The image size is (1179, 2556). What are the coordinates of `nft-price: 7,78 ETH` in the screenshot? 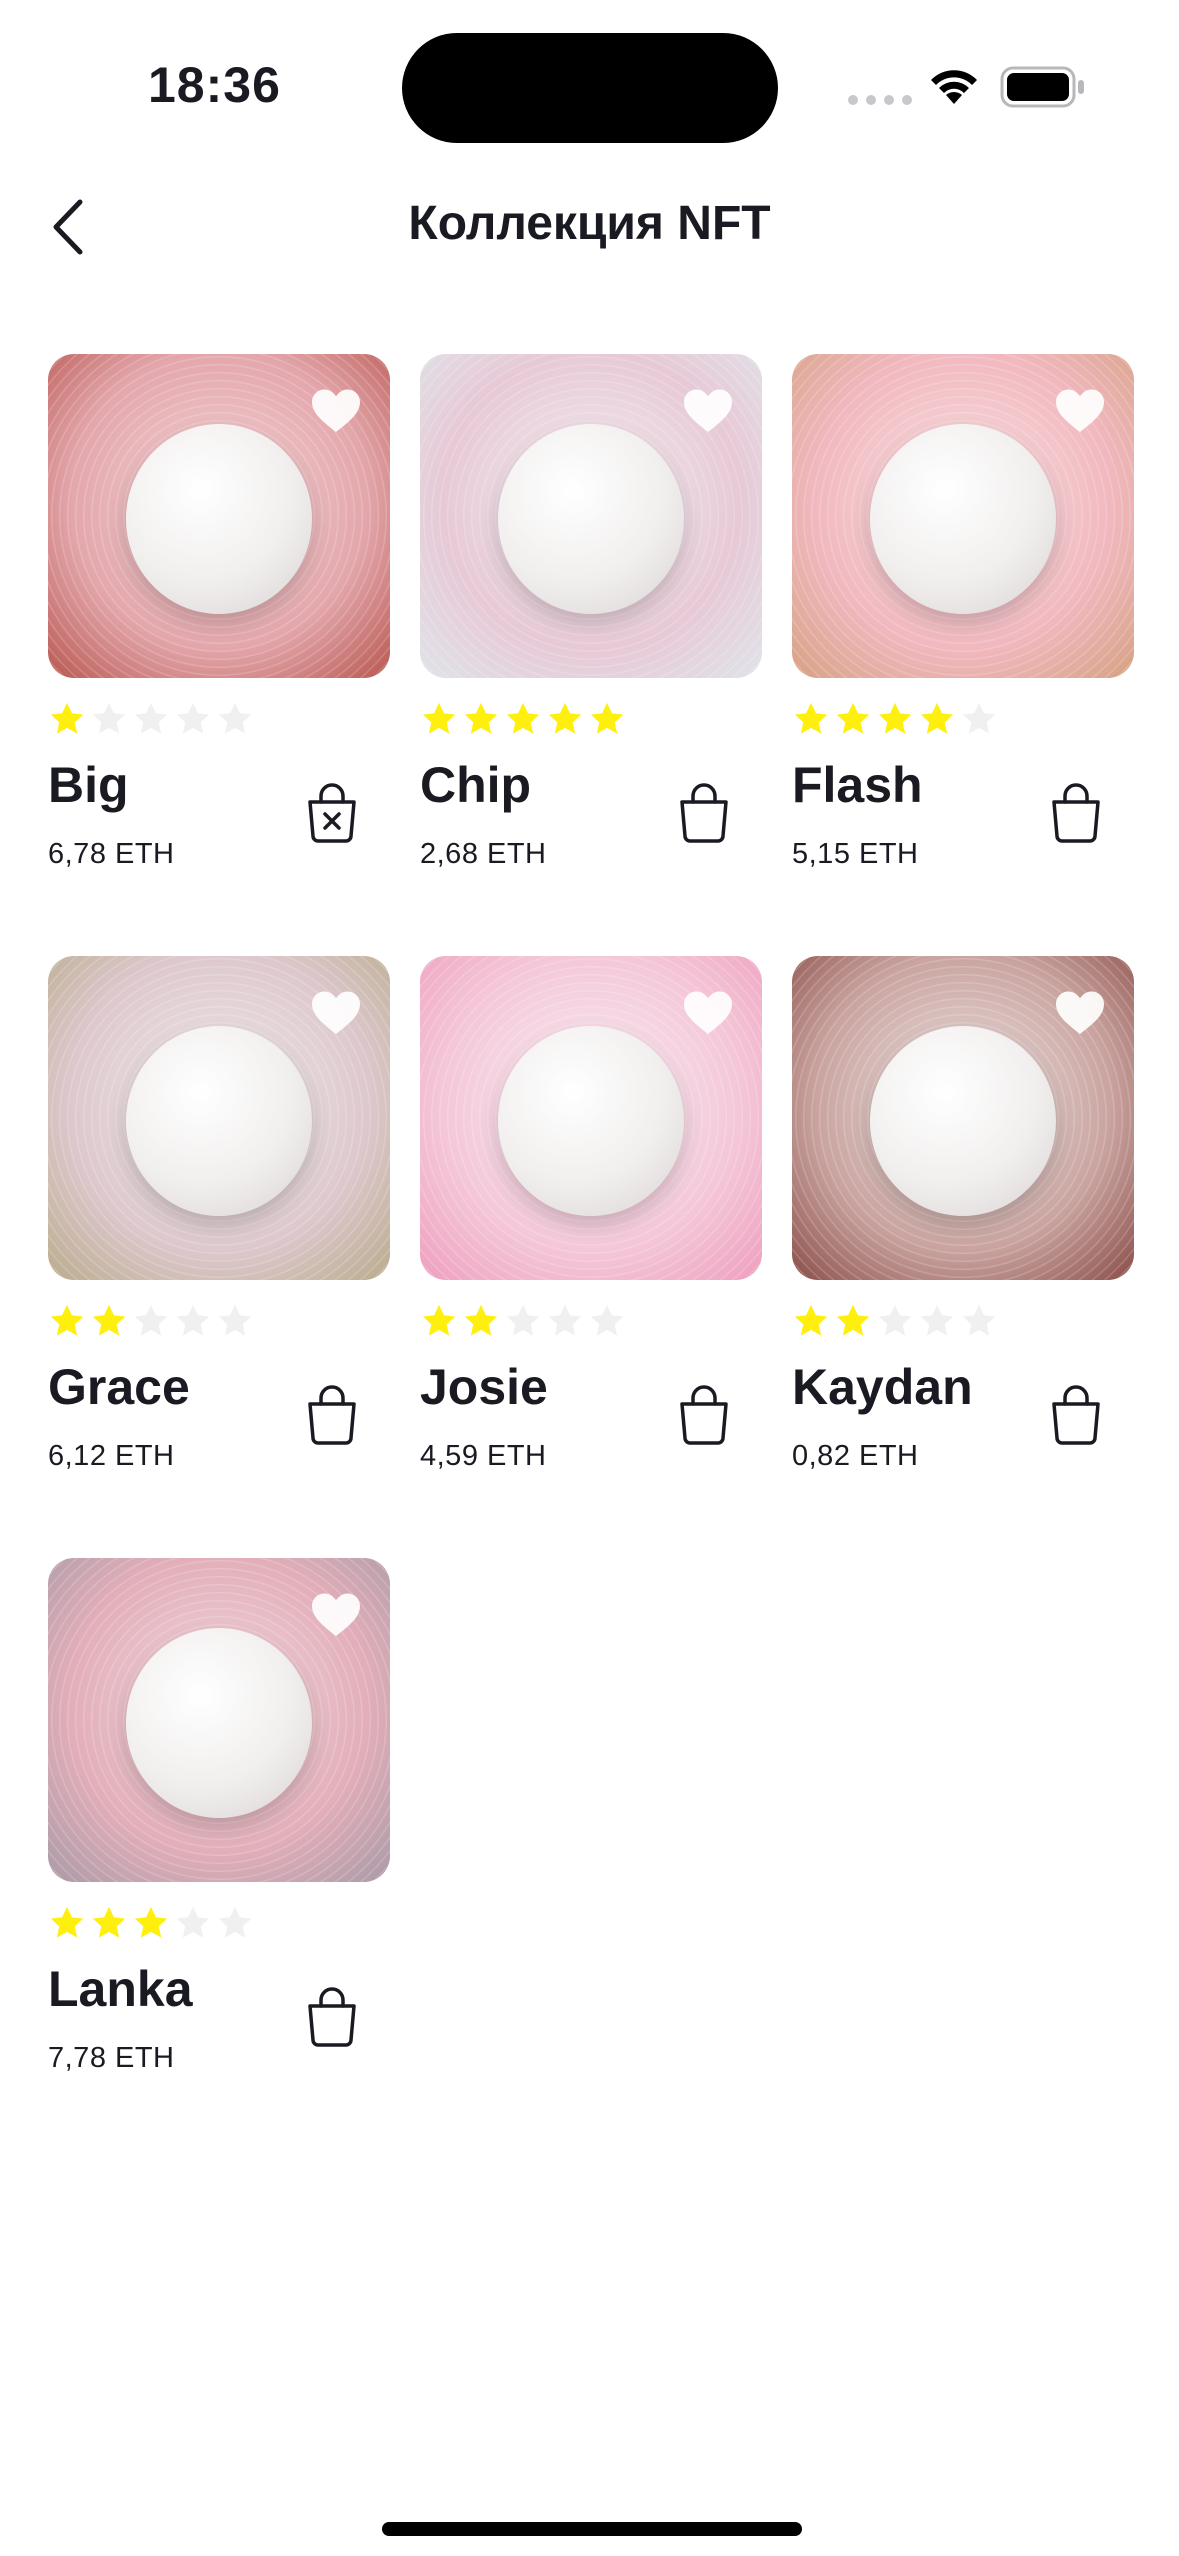 It's located at (111, 2058).